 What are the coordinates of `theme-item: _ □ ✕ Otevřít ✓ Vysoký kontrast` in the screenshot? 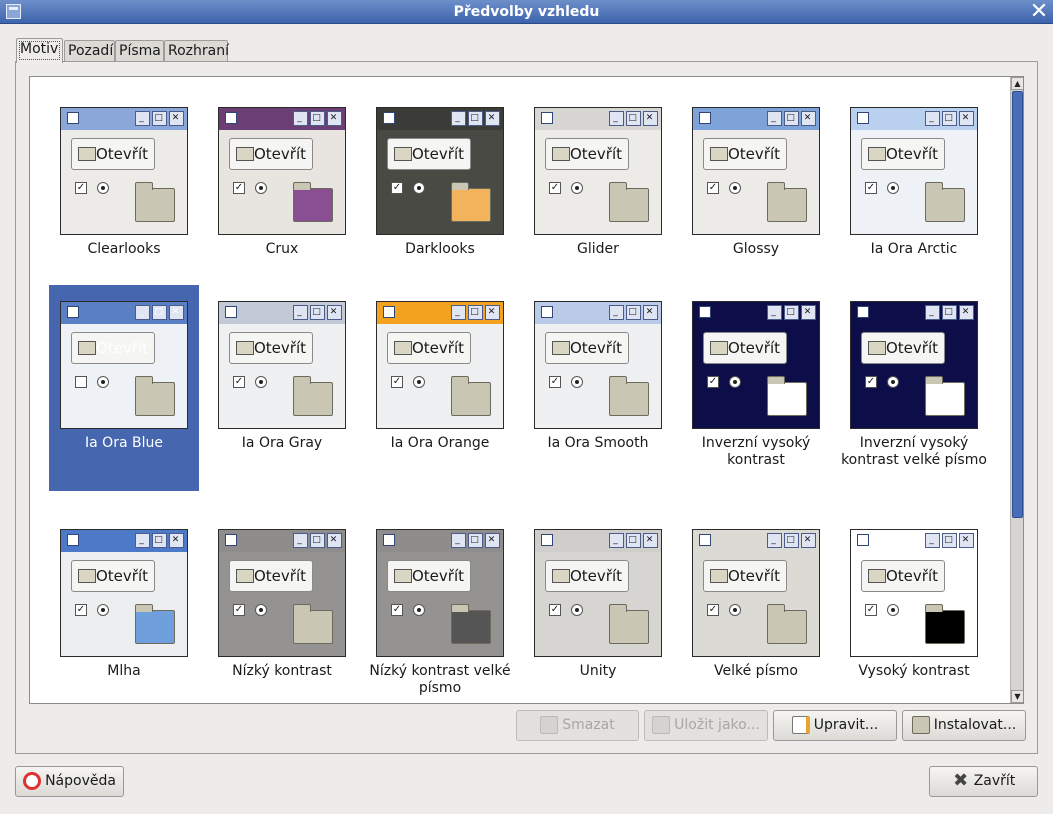 It's located at (914, 608).